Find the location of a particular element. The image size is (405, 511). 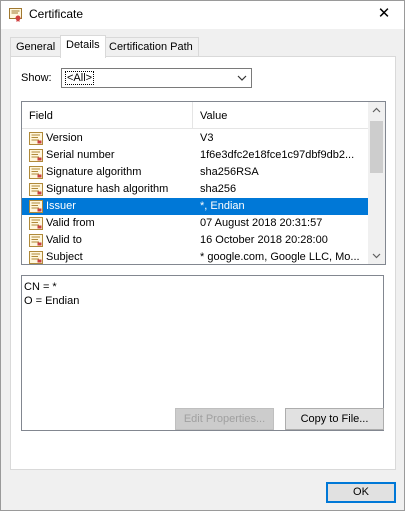

tab-certification-path: Certification Path is located at coordinates (151, 47).